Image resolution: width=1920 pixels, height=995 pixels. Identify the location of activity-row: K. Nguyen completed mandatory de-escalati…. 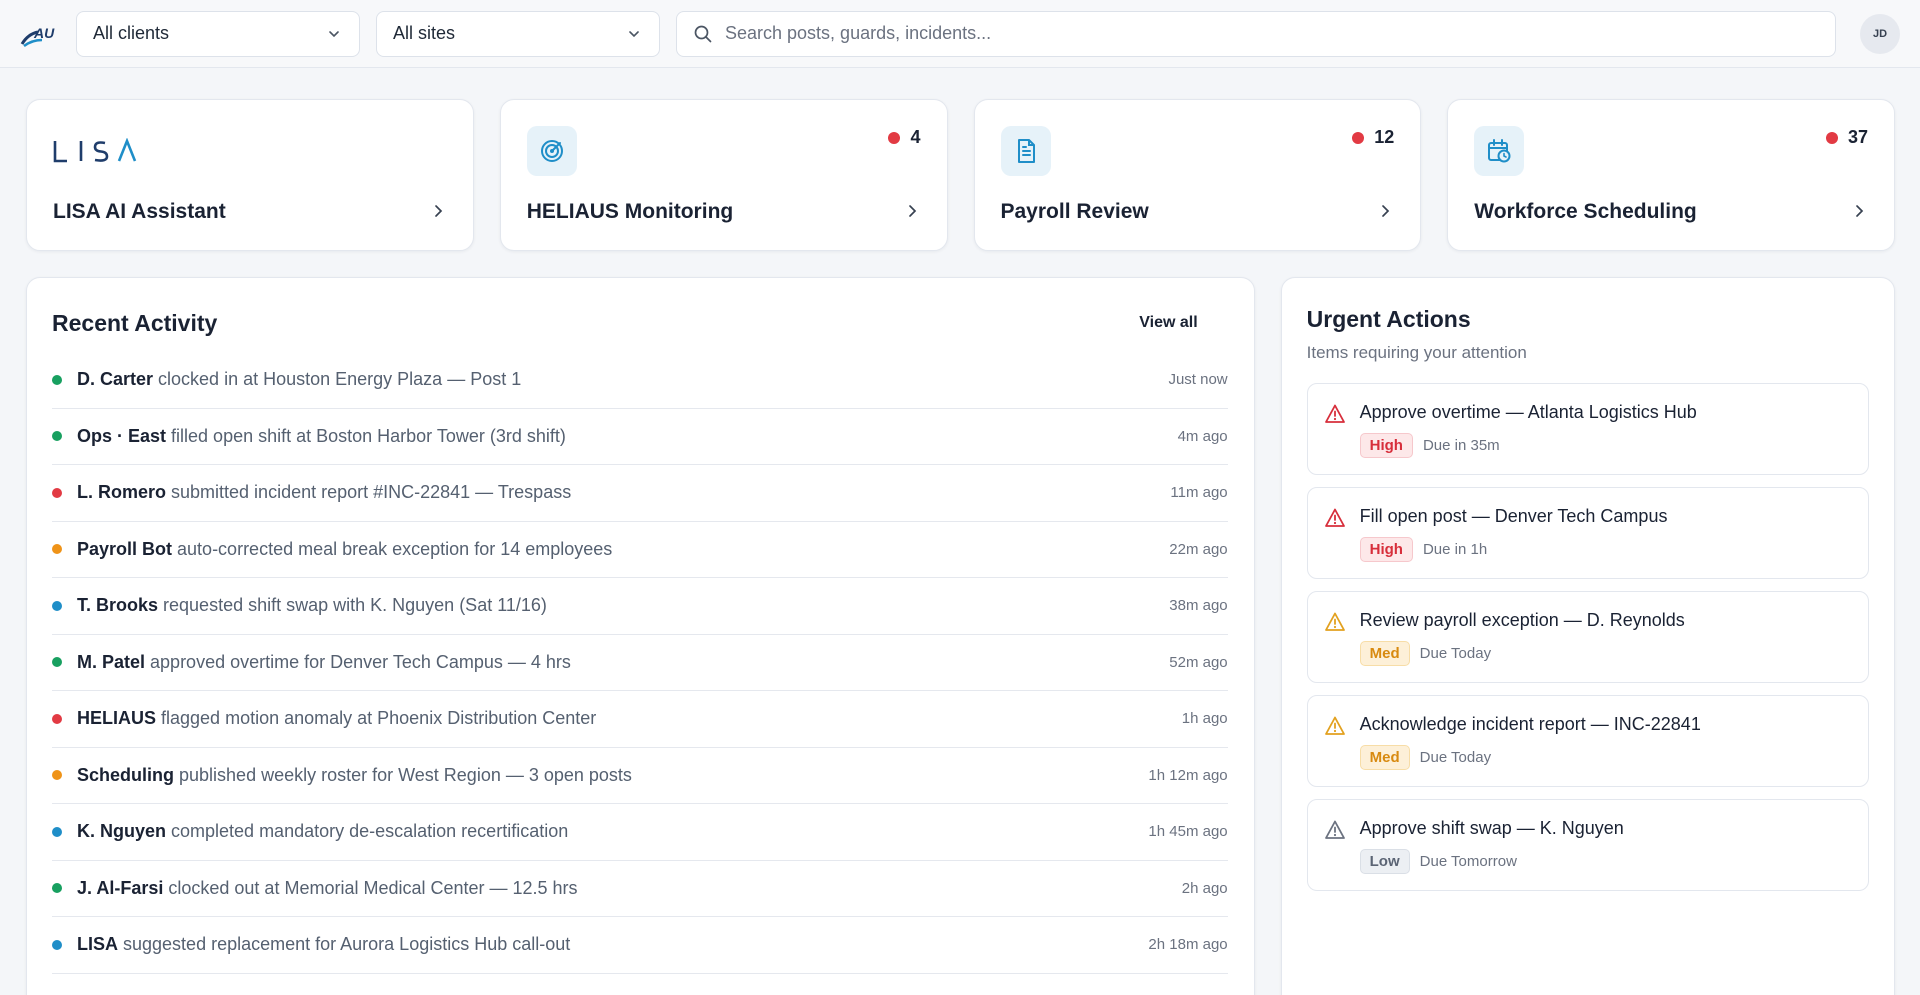
(640, 832).